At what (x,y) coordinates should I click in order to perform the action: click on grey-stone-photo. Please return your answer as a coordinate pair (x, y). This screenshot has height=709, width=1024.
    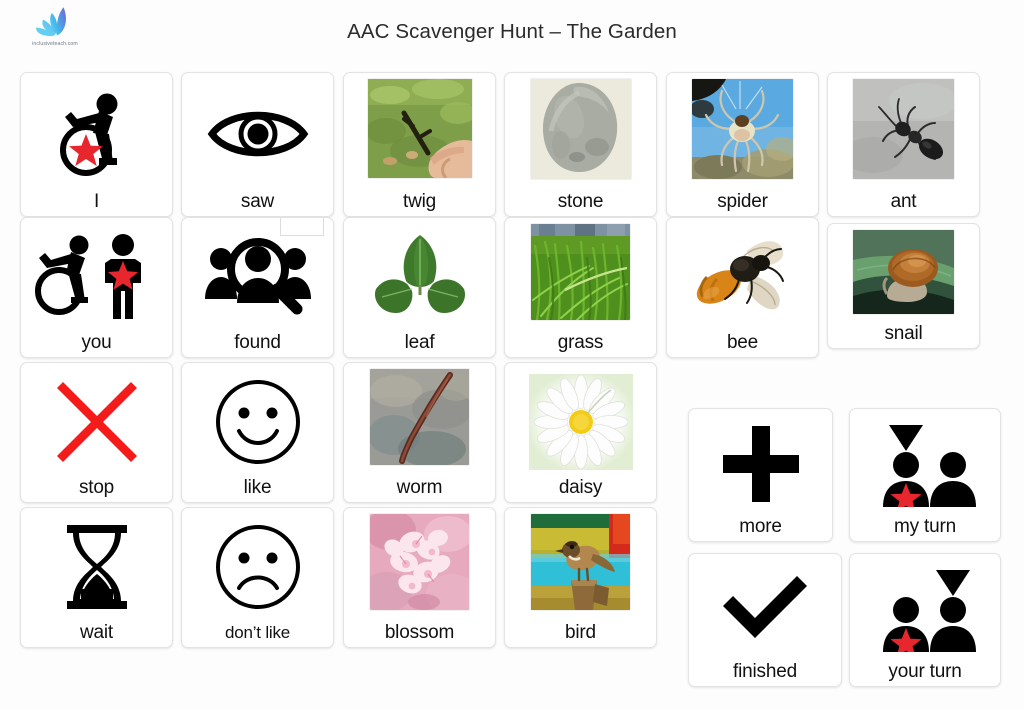
    Looking at the image, I should click on (580, 133).